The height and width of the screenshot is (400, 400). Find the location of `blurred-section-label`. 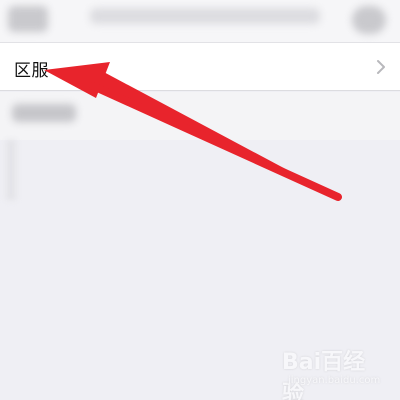

blurred-section-label is located at coordinates (44, 113).